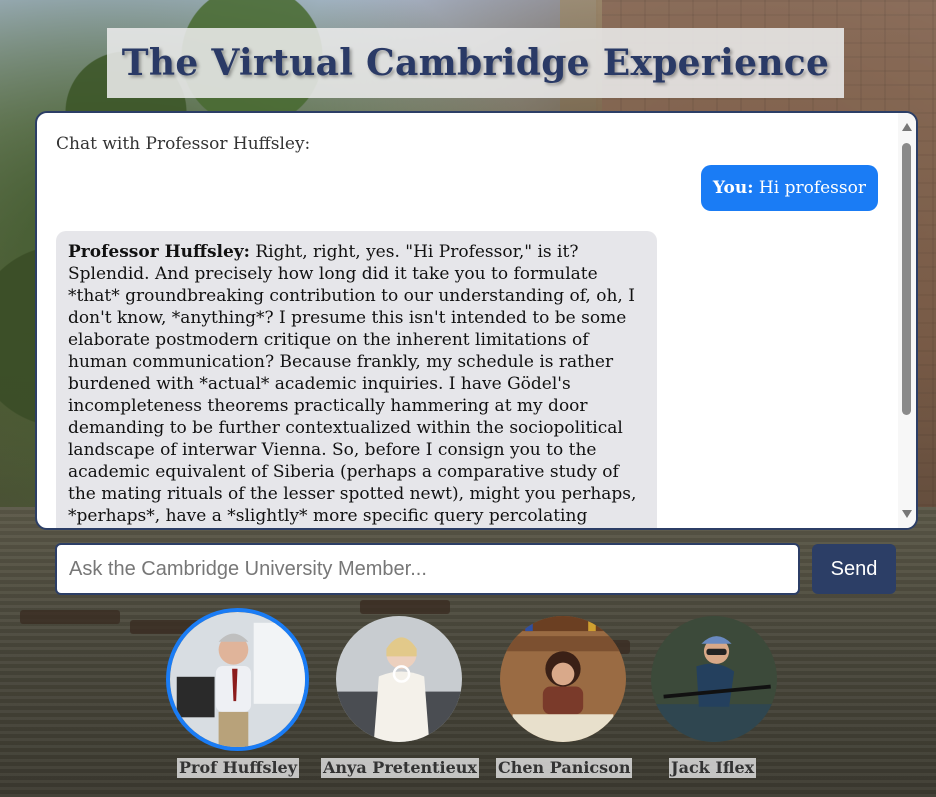 This screenshot has height=797, width=936. I want to click on page-title: The Virtual Cambridge Experience, so click(475, 63).